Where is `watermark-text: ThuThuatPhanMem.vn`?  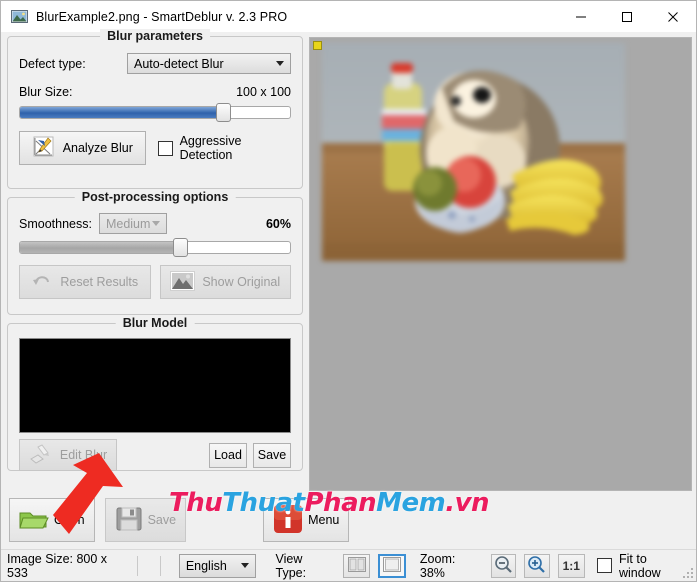
watermark-text: ThuThuatPhanMem.vn is located at coordinates (329, 503).